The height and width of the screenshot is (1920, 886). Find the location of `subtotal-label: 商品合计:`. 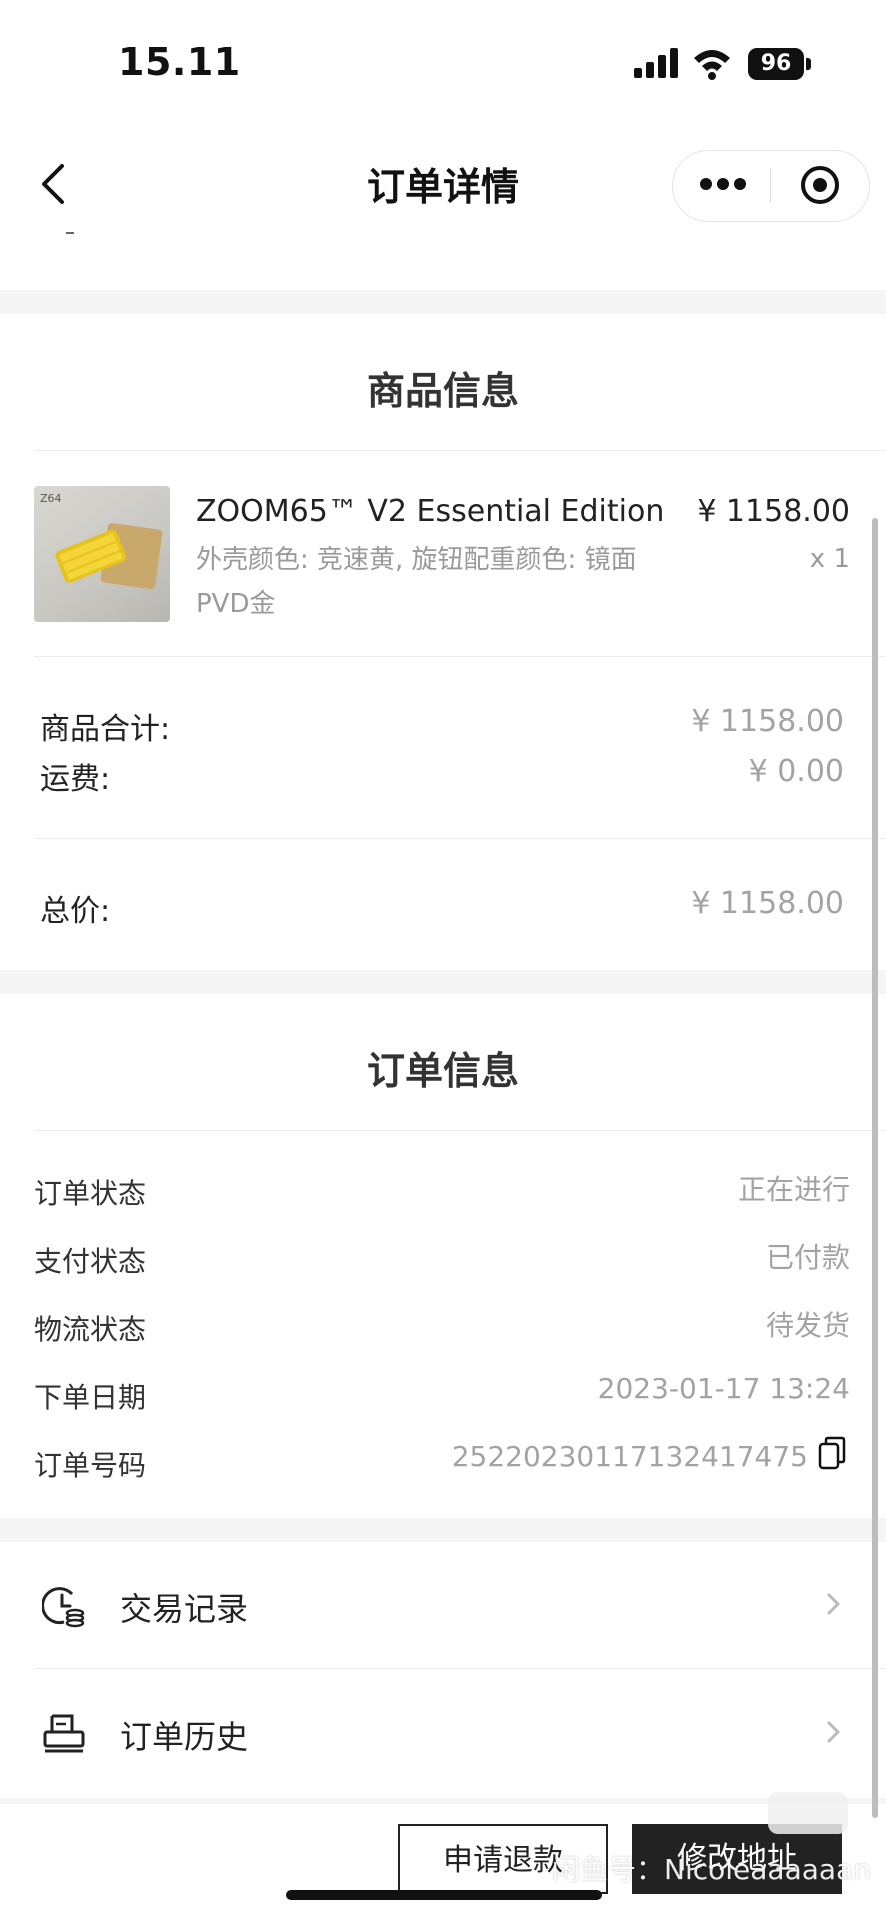

subtotal-label: 商品合计: is located at coordinates (105, 729).